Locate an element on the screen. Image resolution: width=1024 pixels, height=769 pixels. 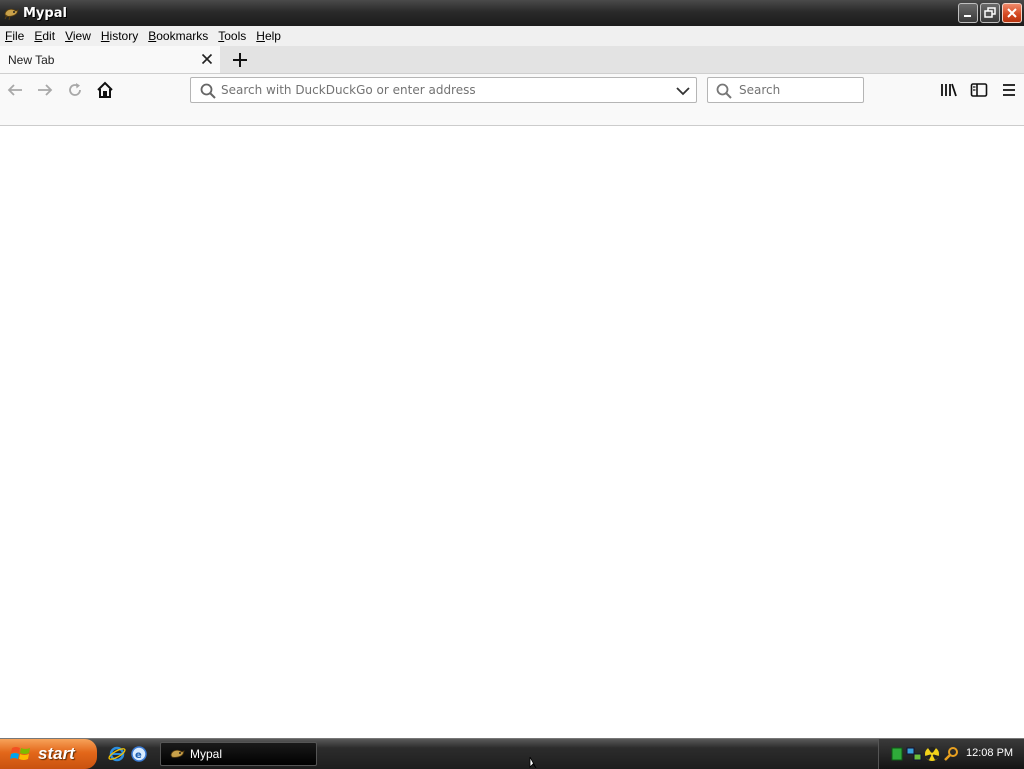
menu-file: File is located at coordinates (14, 36).